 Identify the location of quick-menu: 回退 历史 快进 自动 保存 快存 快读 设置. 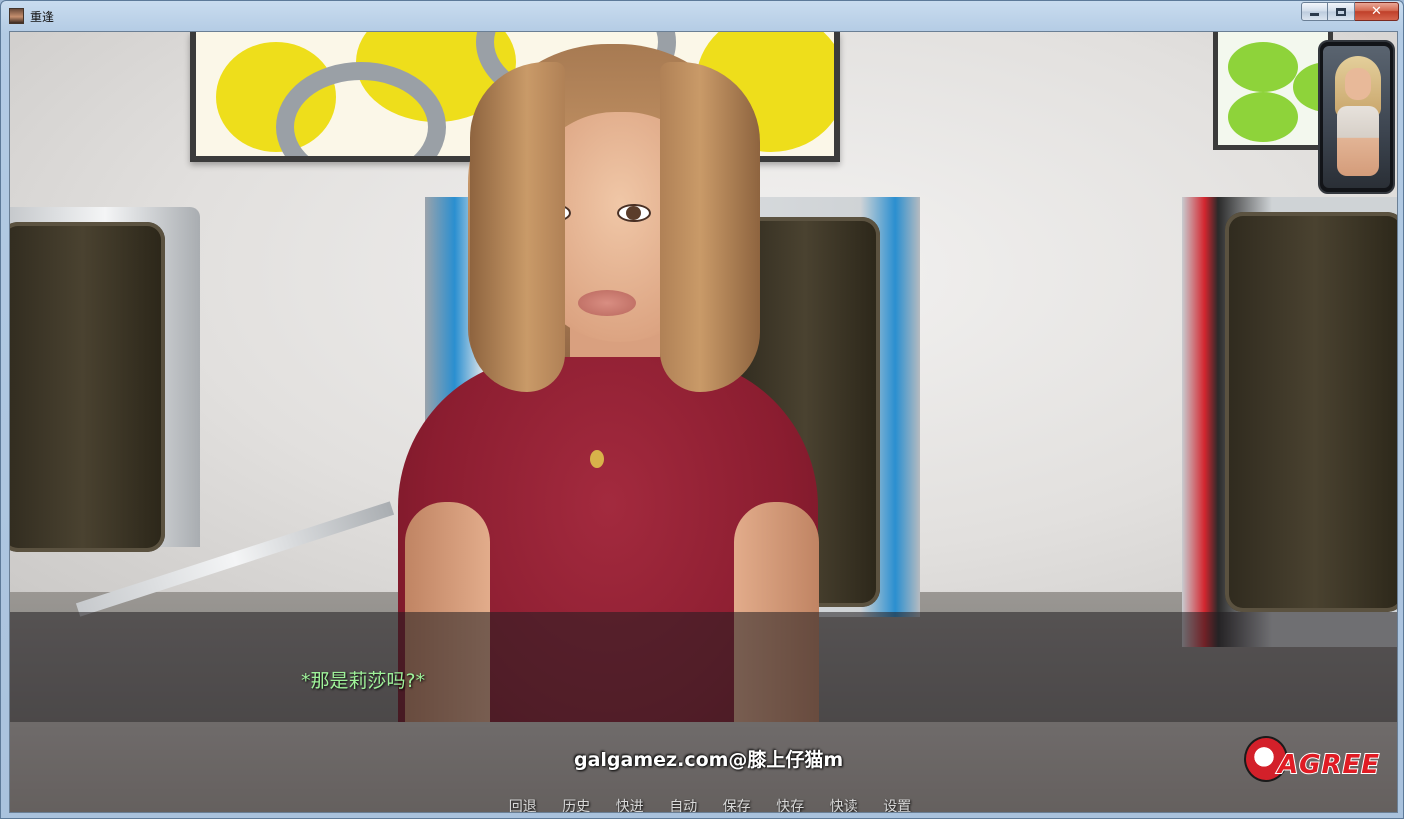
(710, 804).